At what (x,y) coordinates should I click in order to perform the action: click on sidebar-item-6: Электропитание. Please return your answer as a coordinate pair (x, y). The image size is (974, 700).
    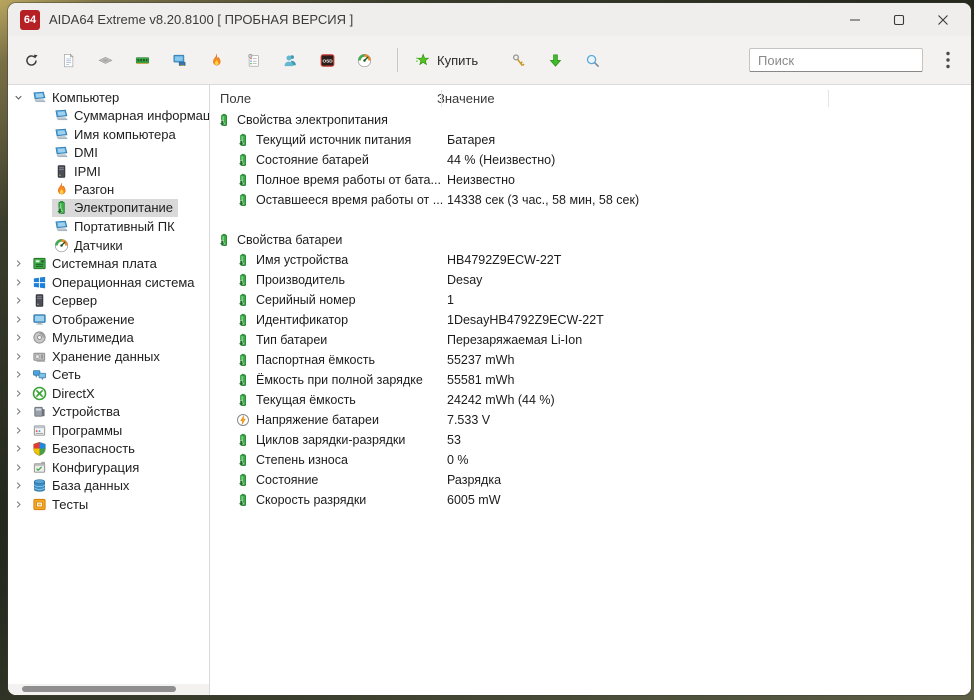
    Looking at the image, I should click on (108, 208).